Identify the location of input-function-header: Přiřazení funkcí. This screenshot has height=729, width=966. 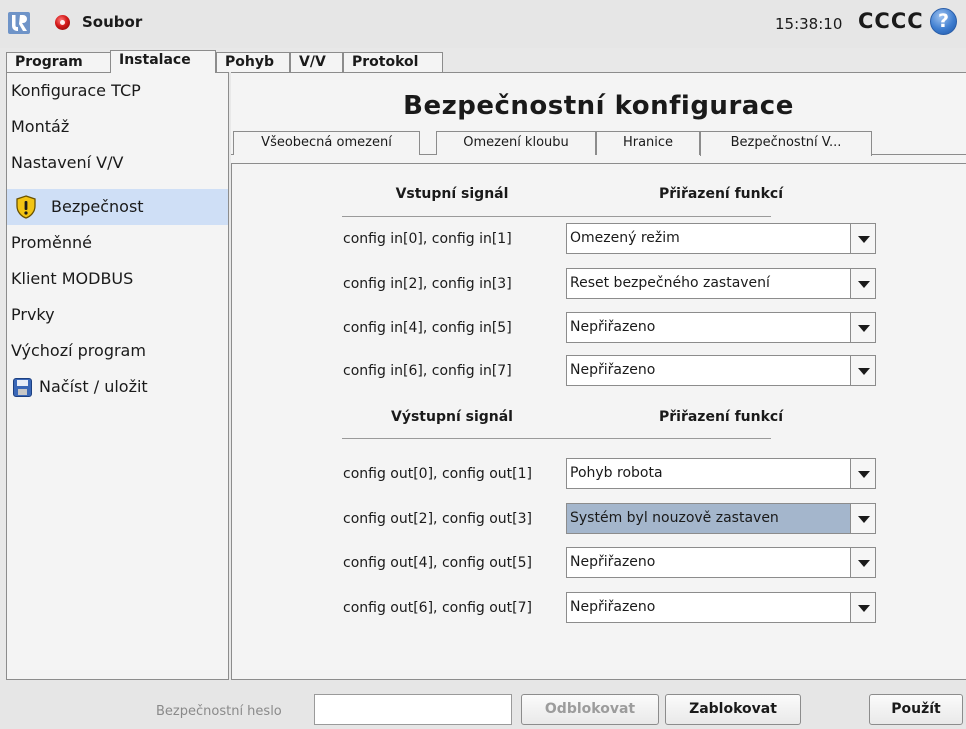
(721, 194).